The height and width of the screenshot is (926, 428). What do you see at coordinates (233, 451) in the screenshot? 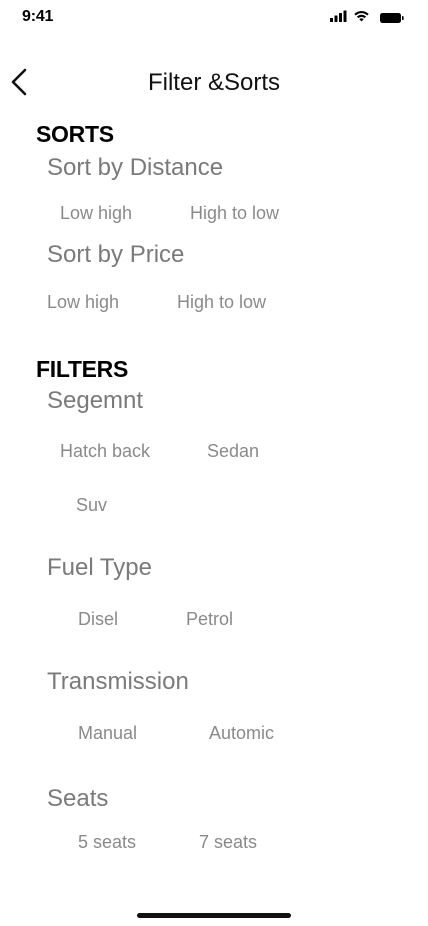
I see `segment-option-sedan: Sedan` at bounding box center [233, 451].